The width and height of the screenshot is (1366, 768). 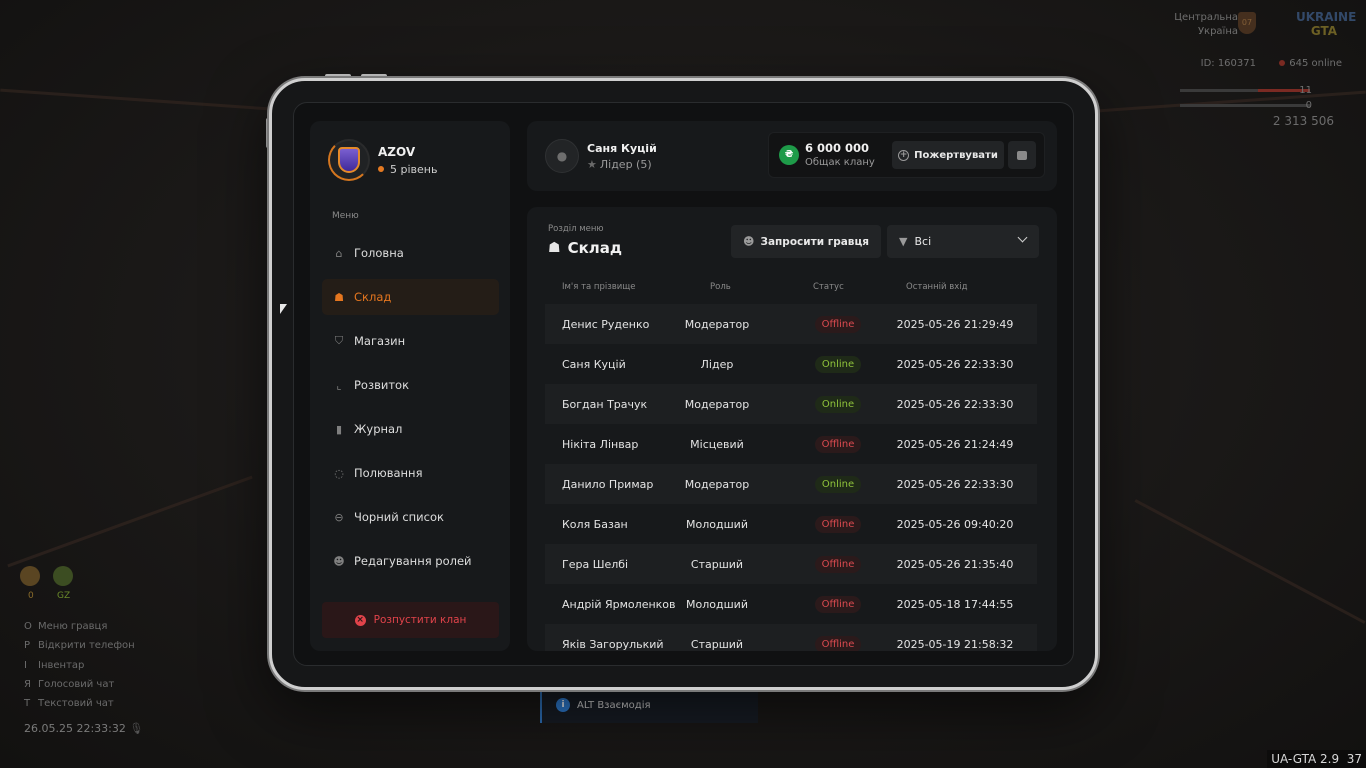 I want to click on sidebar-item-roles: ☻ Редагування ролей, so click(x=410, y=561).